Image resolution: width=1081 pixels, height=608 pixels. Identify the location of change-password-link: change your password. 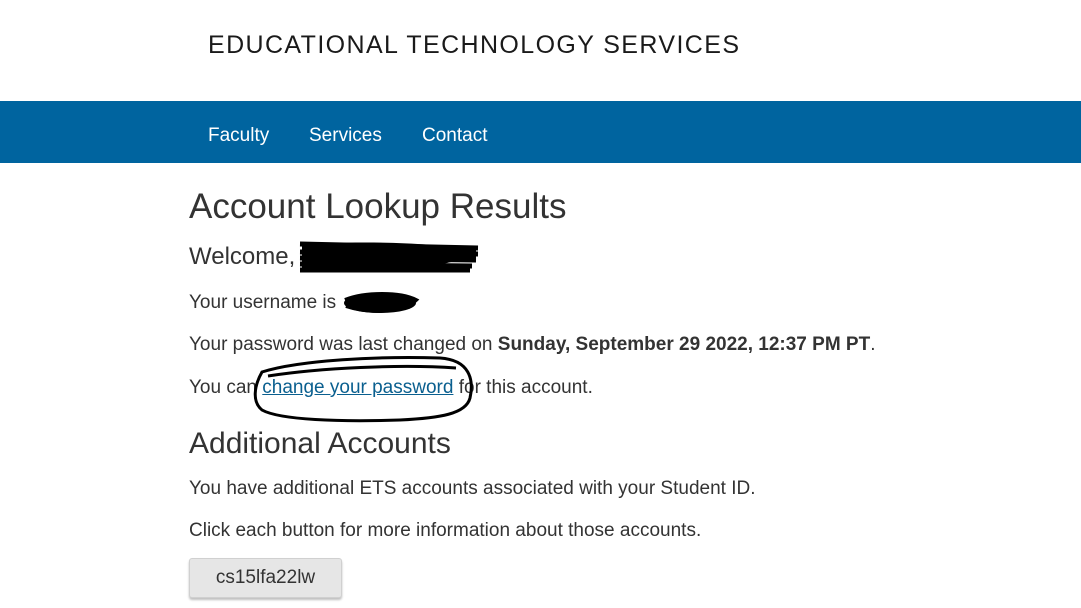
(357, 387).